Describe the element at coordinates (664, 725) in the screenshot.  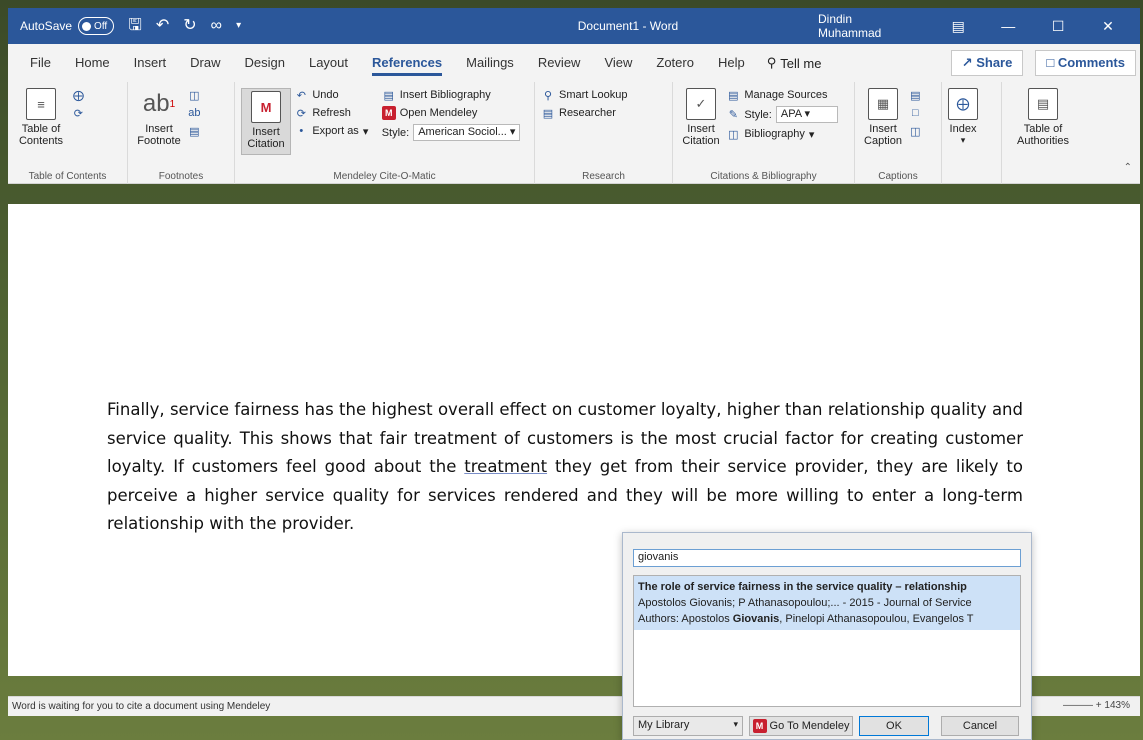
I see `library-value: My Library` at that location.